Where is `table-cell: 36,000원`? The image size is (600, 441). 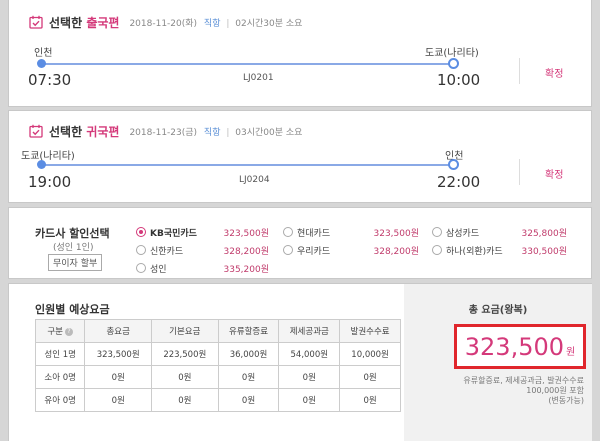
table-cell: 36,000원 is located at coordinates (248, 354).